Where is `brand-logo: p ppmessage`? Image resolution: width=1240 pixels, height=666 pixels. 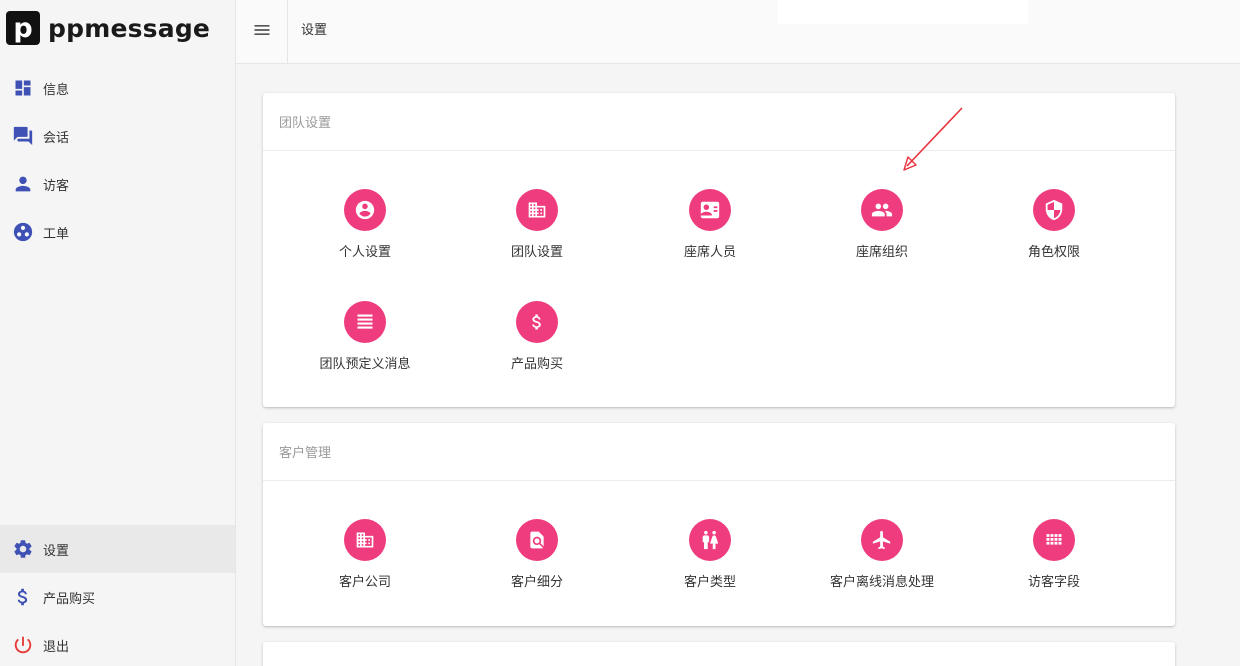 brand-logo: p ppmessage is located at coordinates (108, 28).